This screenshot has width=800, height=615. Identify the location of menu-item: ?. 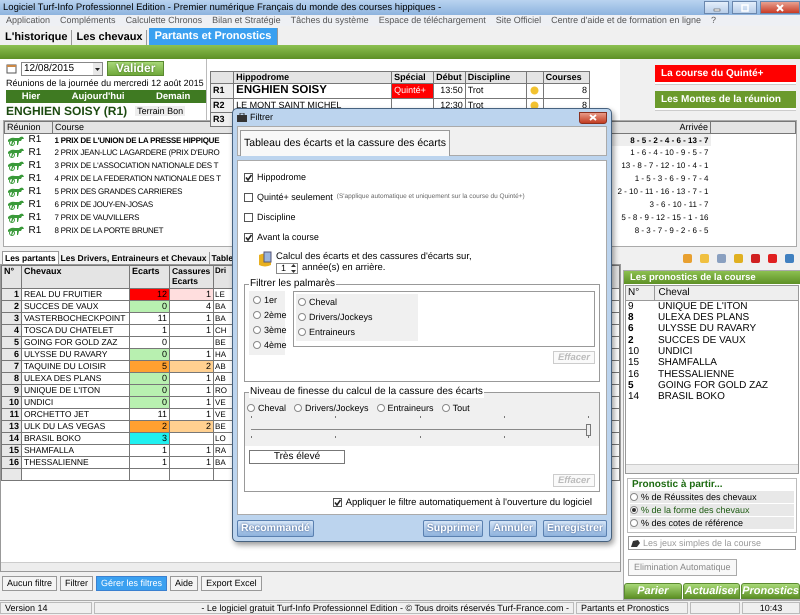
(713, 20).